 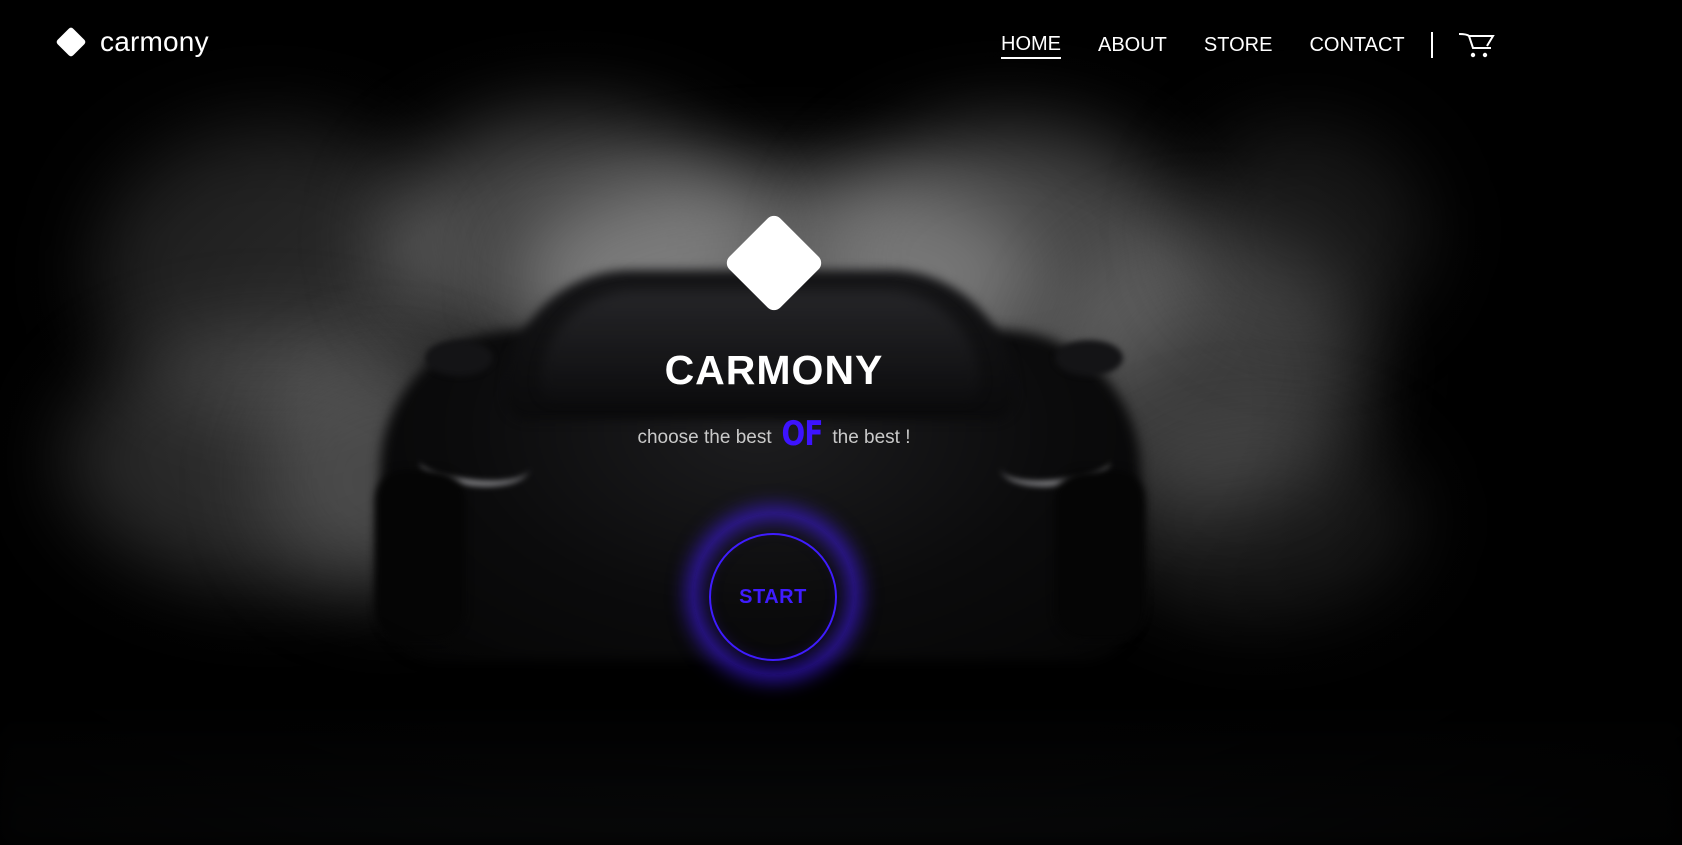 I want to click on start-button: START, so click(x=773, y=597).